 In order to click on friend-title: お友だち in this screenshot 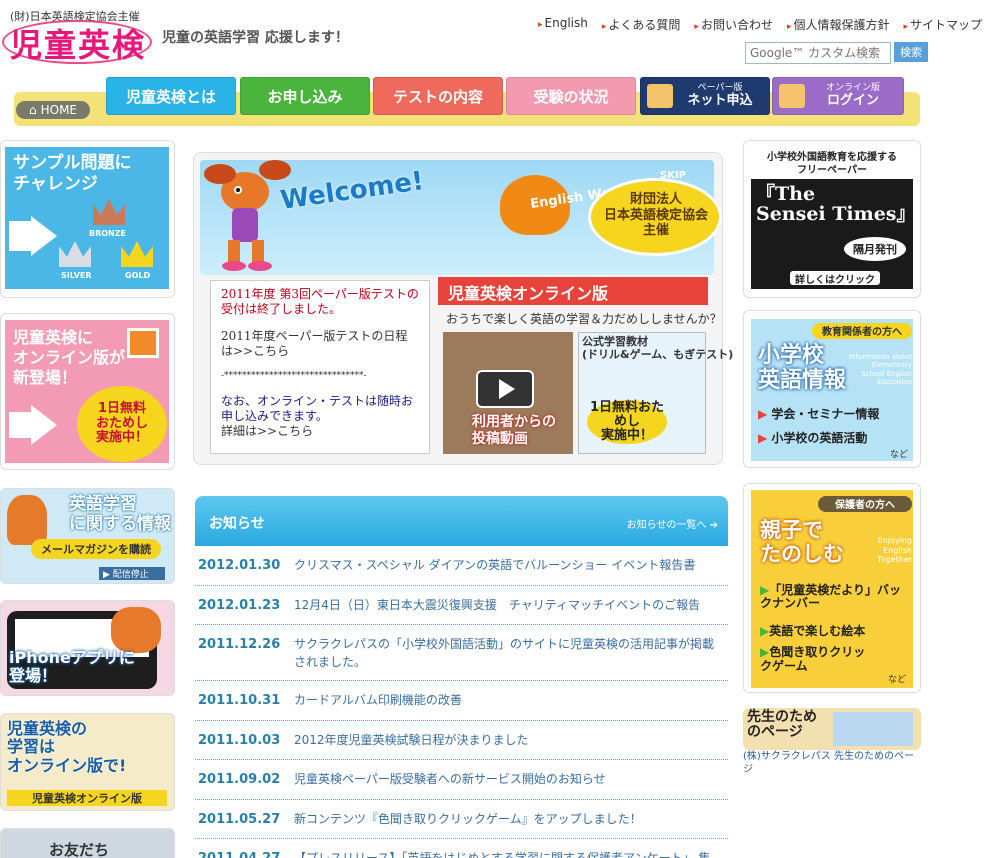, I will do `click(79, 849)`.